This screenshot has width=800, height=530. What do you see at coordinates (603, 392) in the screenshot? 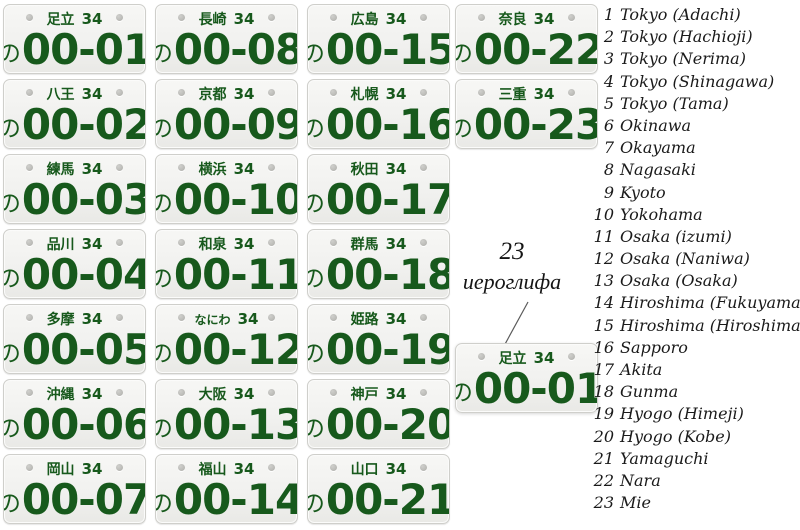
I see `legend-item-number: 18` at bounding box center [603, 392].